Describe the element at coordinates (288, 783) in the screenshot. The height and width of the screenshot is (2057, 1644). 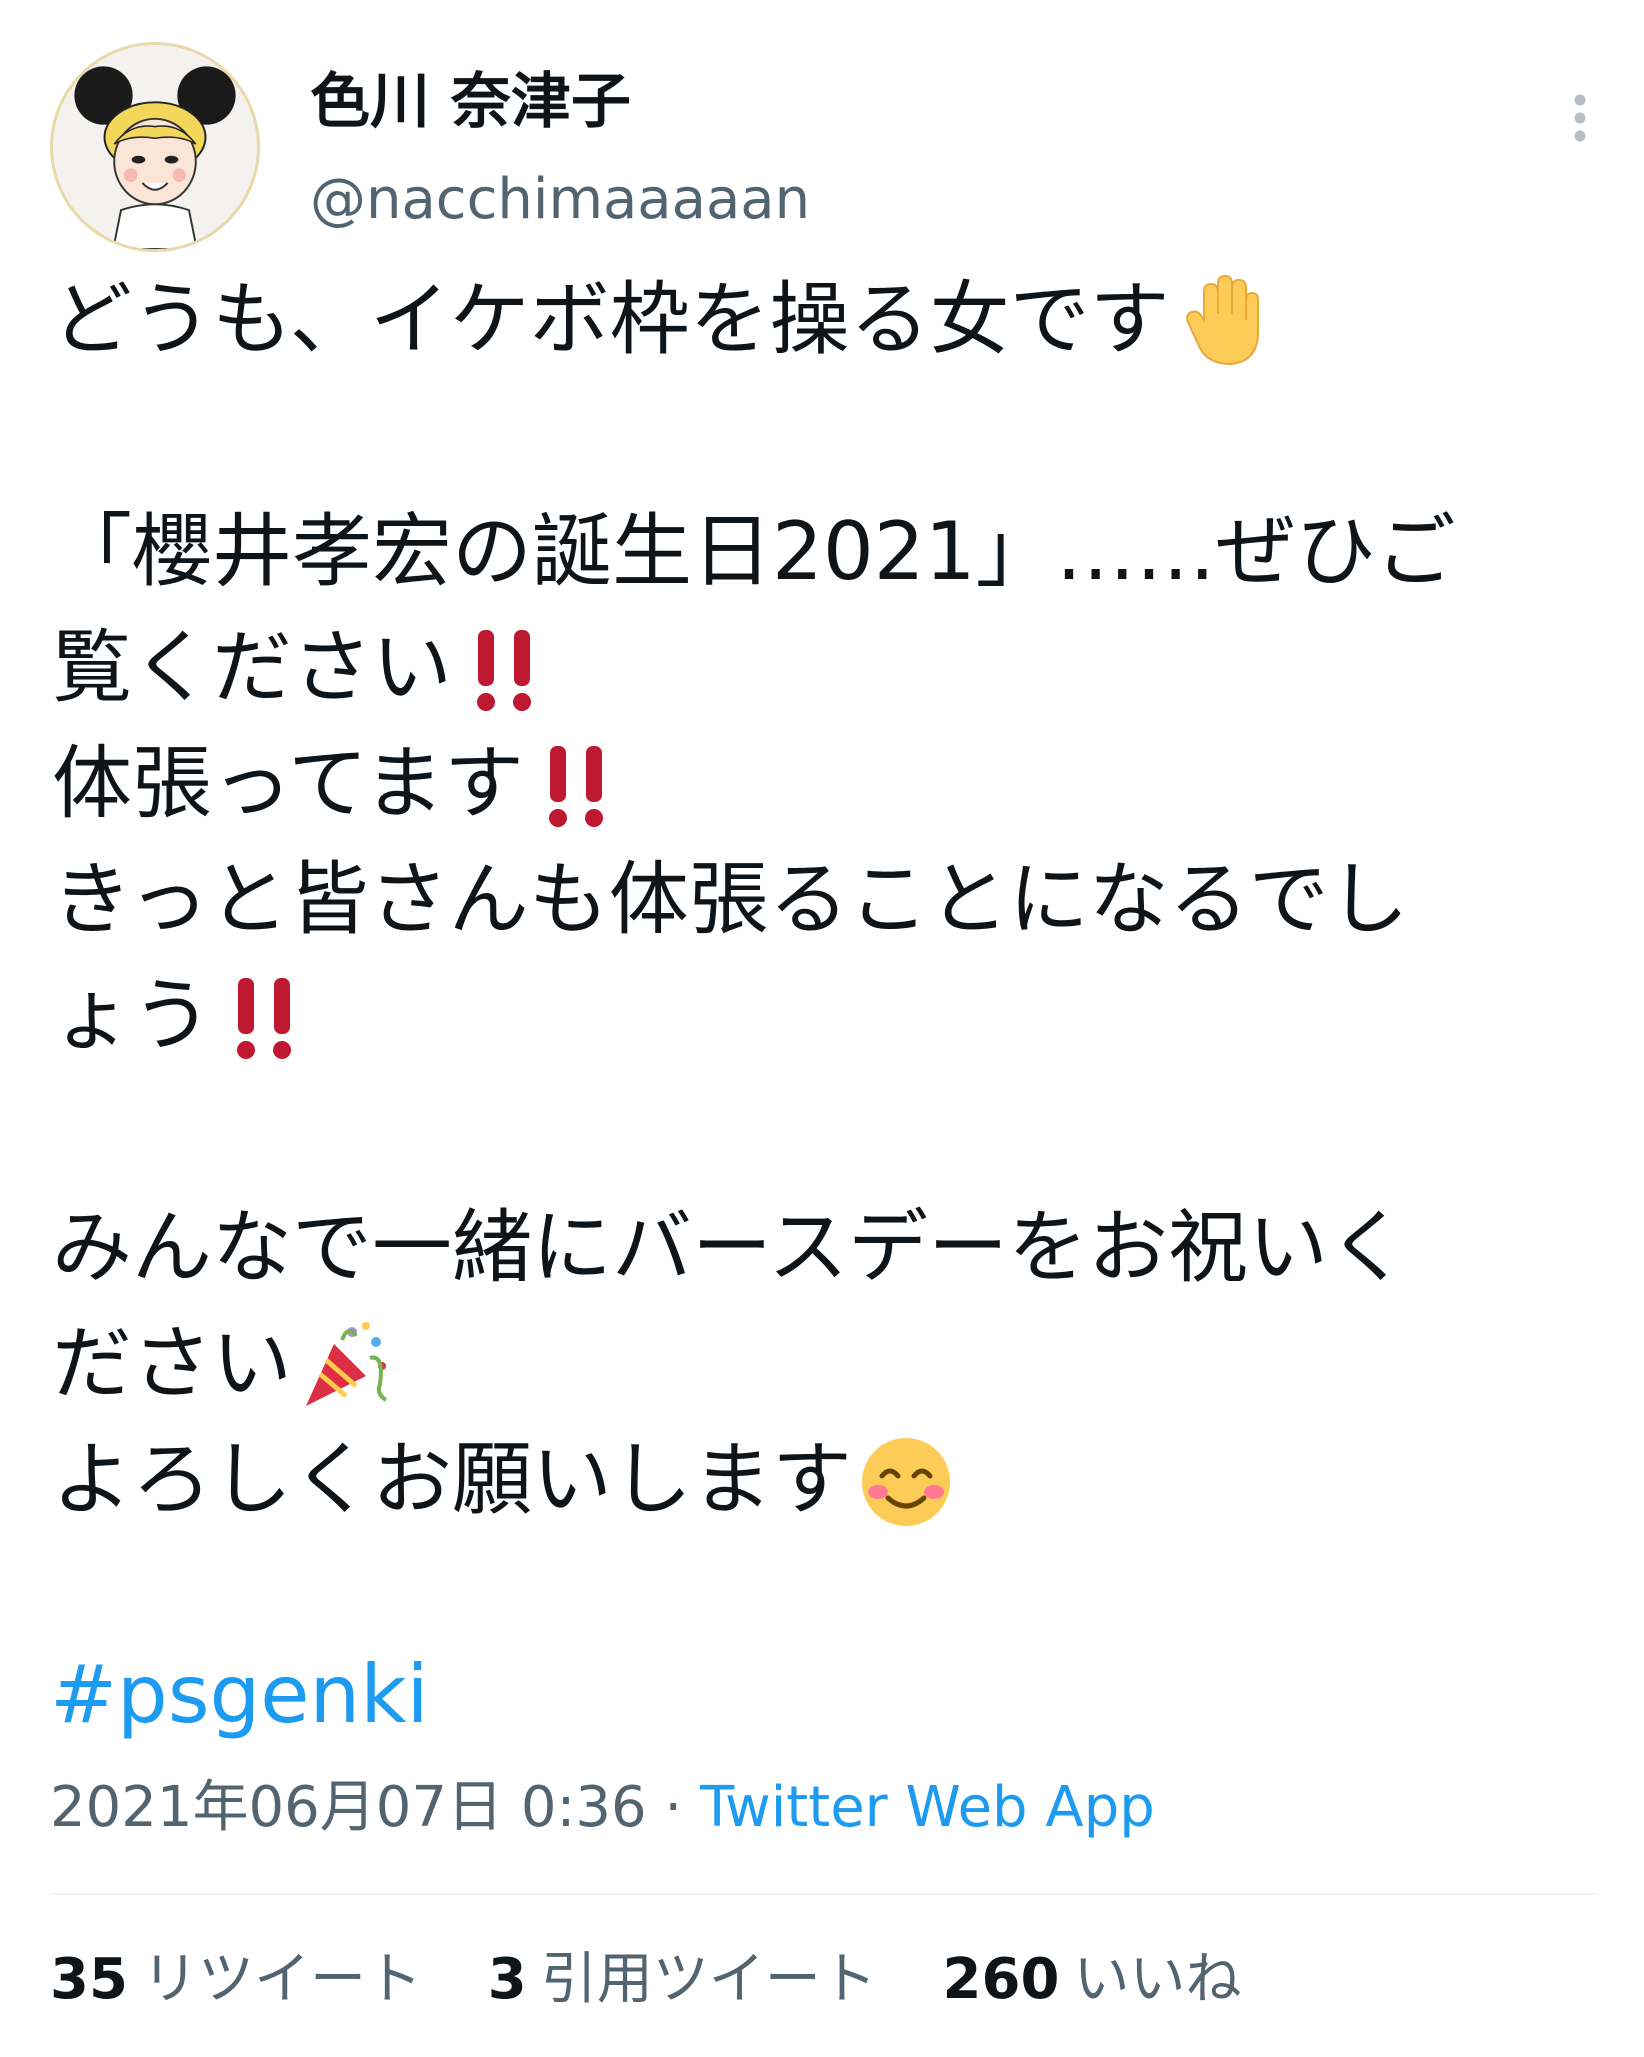
I see `tweet-line-text: 体張ってます` at that location.